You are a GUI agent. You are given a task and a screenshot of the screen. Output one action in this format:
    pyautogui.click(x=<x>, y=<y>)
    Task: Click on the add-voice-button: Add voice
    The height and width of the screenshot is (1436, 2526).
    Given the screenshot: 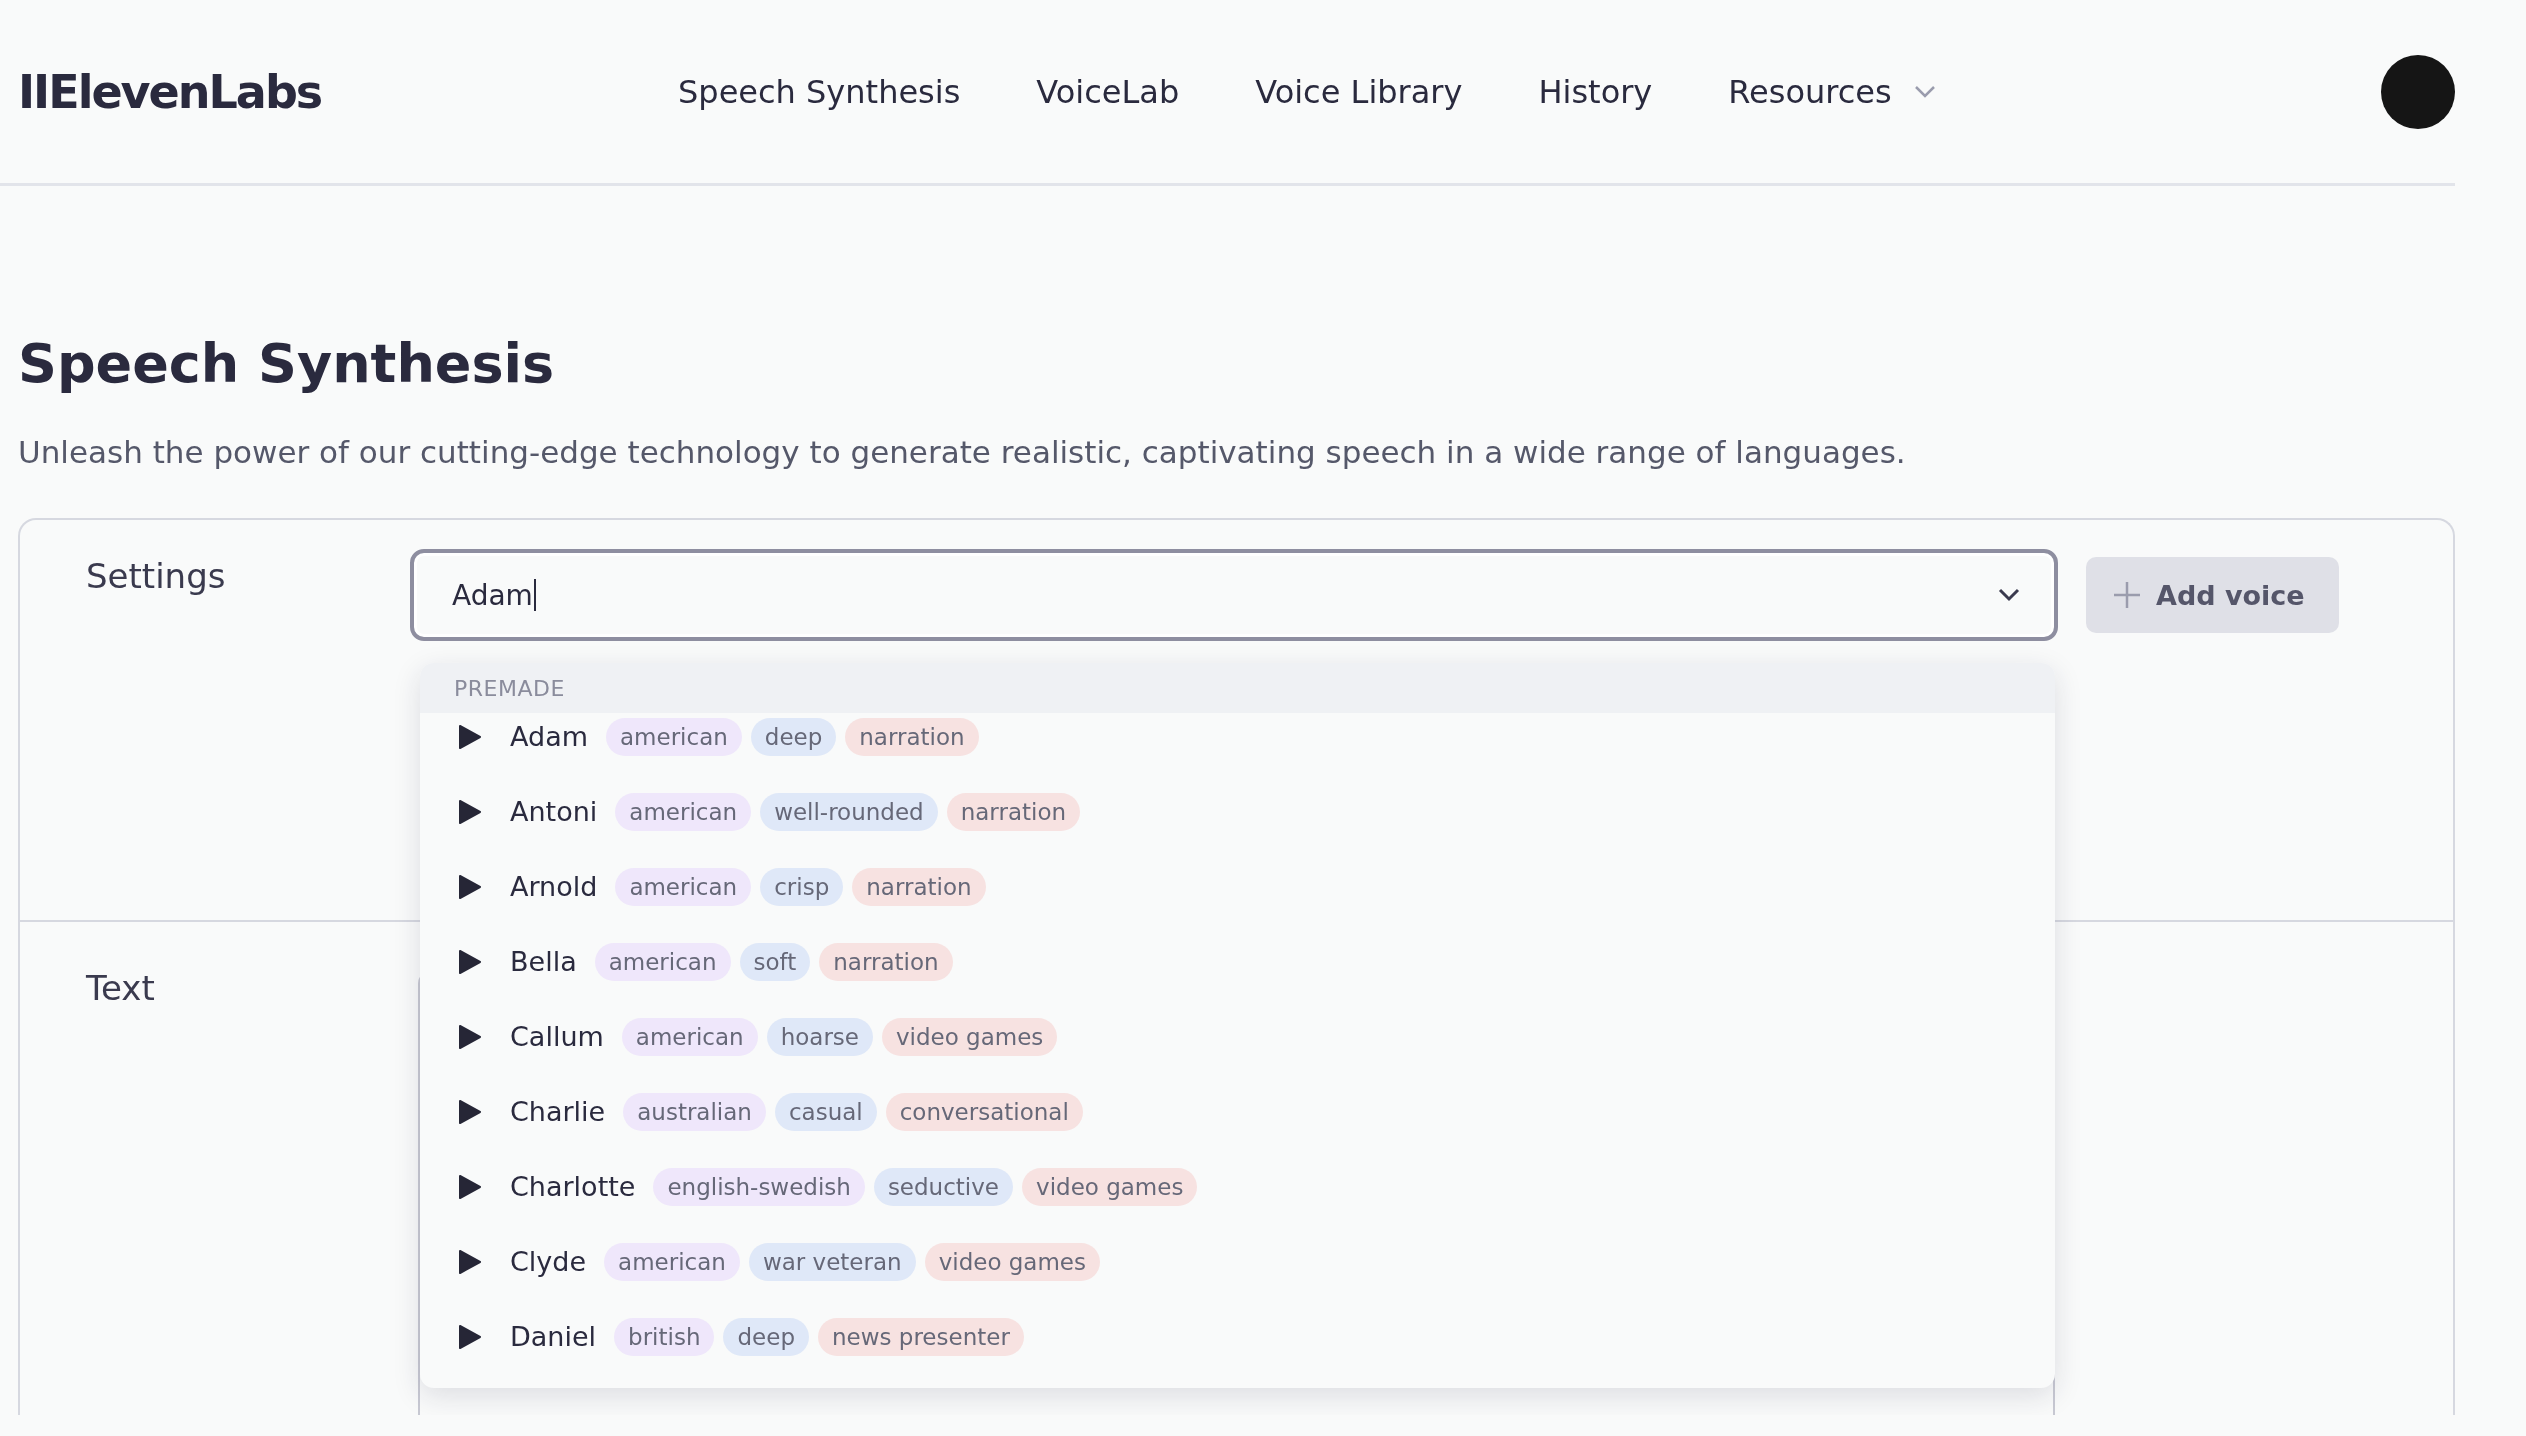 What is the action you would take?
    pyautogui.click(x=2212, y=595)
    